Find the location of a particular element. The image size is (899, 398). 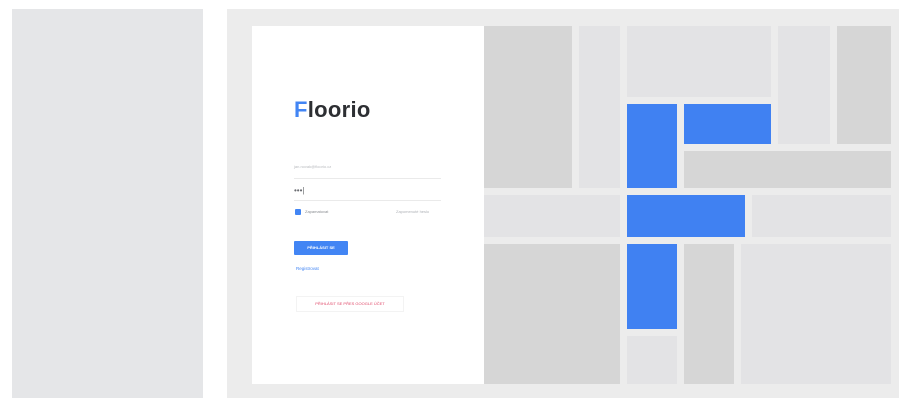

remember-checkbox is located at coordinates (298, 212).